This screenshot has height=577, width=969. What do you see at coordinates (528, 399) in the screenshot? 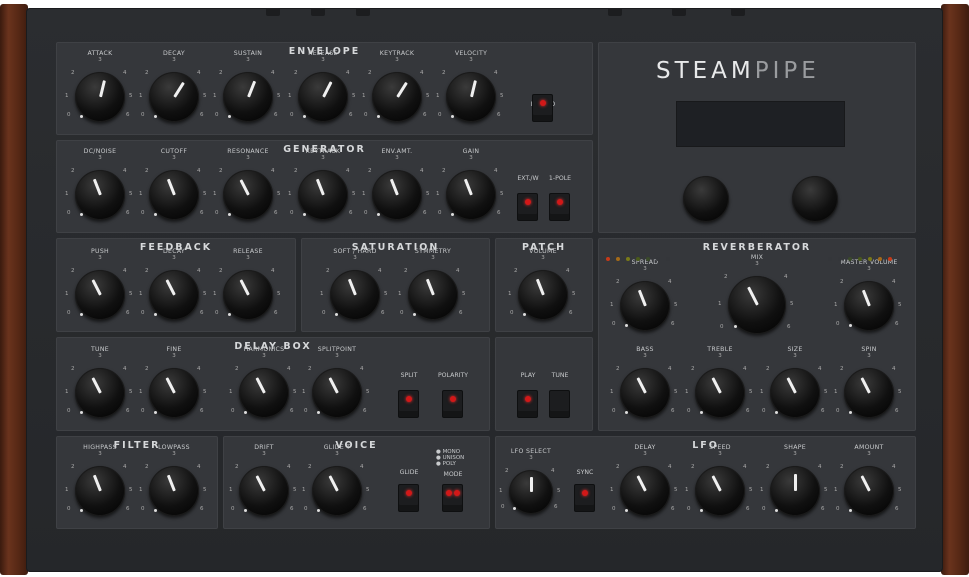
I see `play-led` at bounding box center [528, 399].